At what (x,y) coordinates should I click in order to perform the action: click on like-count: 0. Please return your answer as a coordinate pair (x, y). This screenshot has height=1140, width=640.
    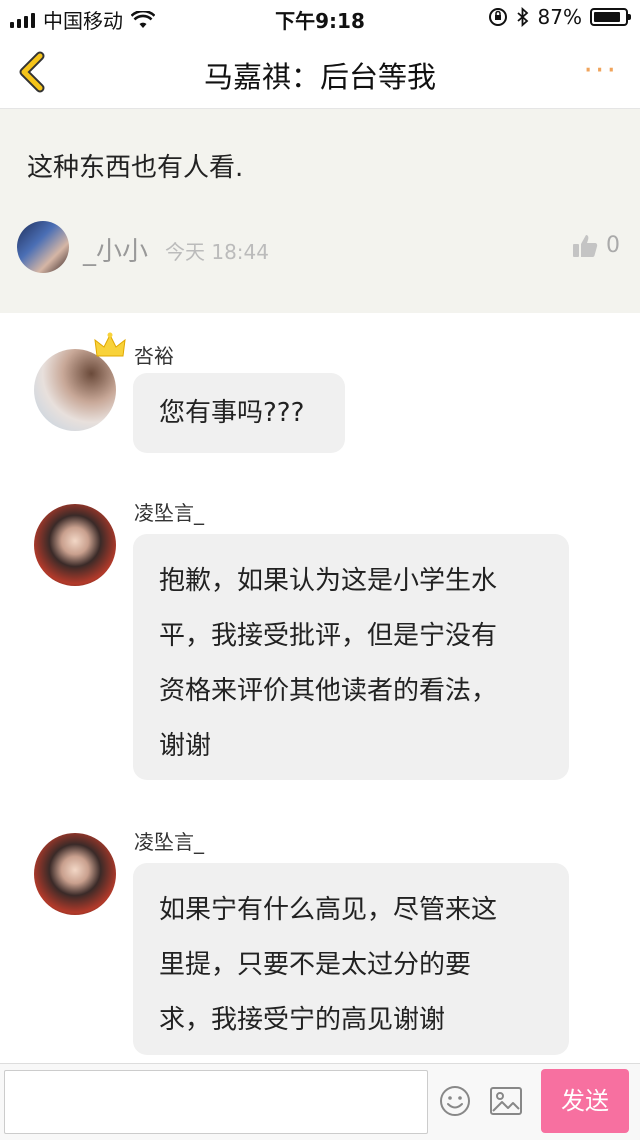
    Looking at the image, I should click on (613, 245).